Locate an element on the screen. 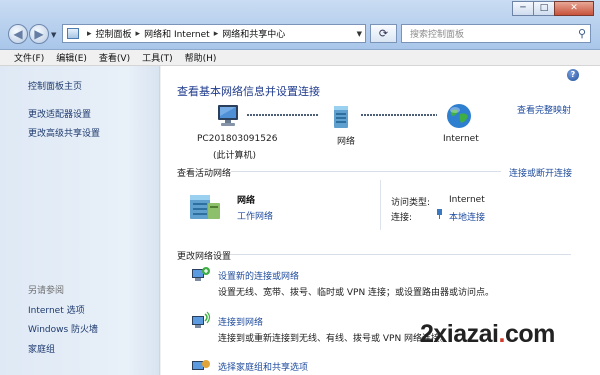 Image resolution: width=600 pixels, height=375 pixels. column-divider is located at coordinates (380, 205).